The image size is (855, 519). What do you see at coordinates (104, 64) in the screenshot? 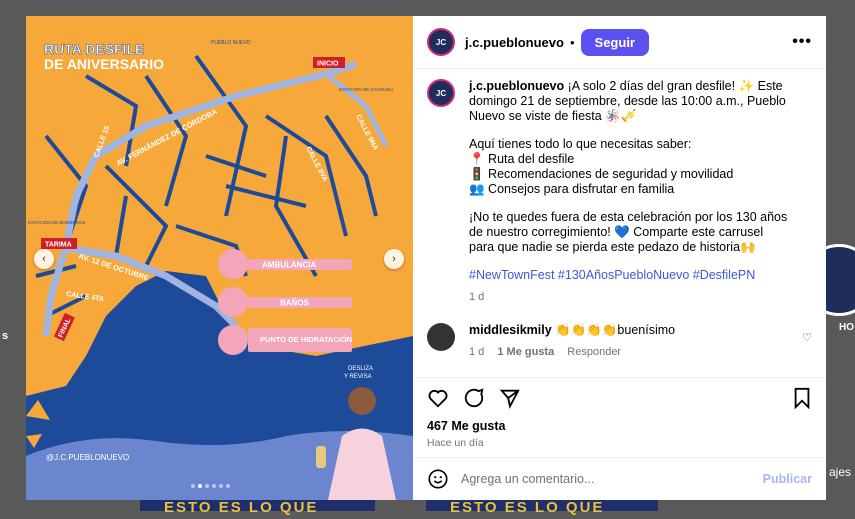
I see `map-title-line2: DE ANIVERSARIO` at bounding box center [104, 64].